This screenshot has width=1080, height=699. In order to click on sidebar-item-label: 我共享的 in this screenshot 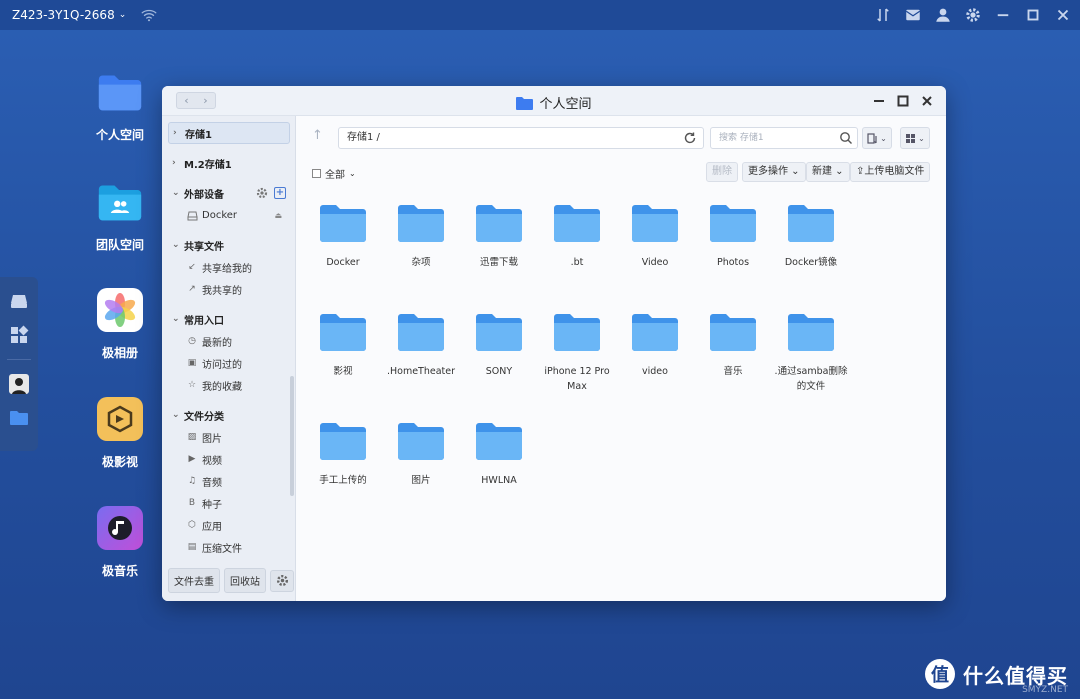, I will do `click(222, 291)`.